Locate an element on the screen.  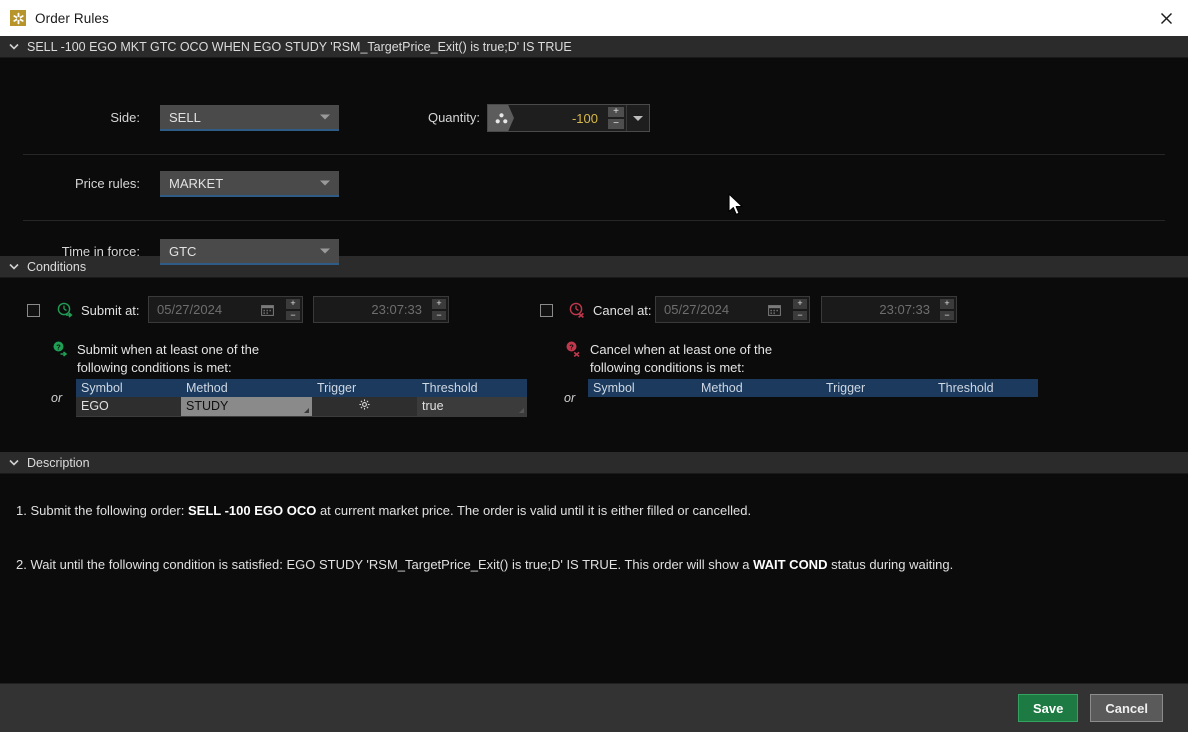
quantity-increment-button: + is located at coordinates (616, 112).